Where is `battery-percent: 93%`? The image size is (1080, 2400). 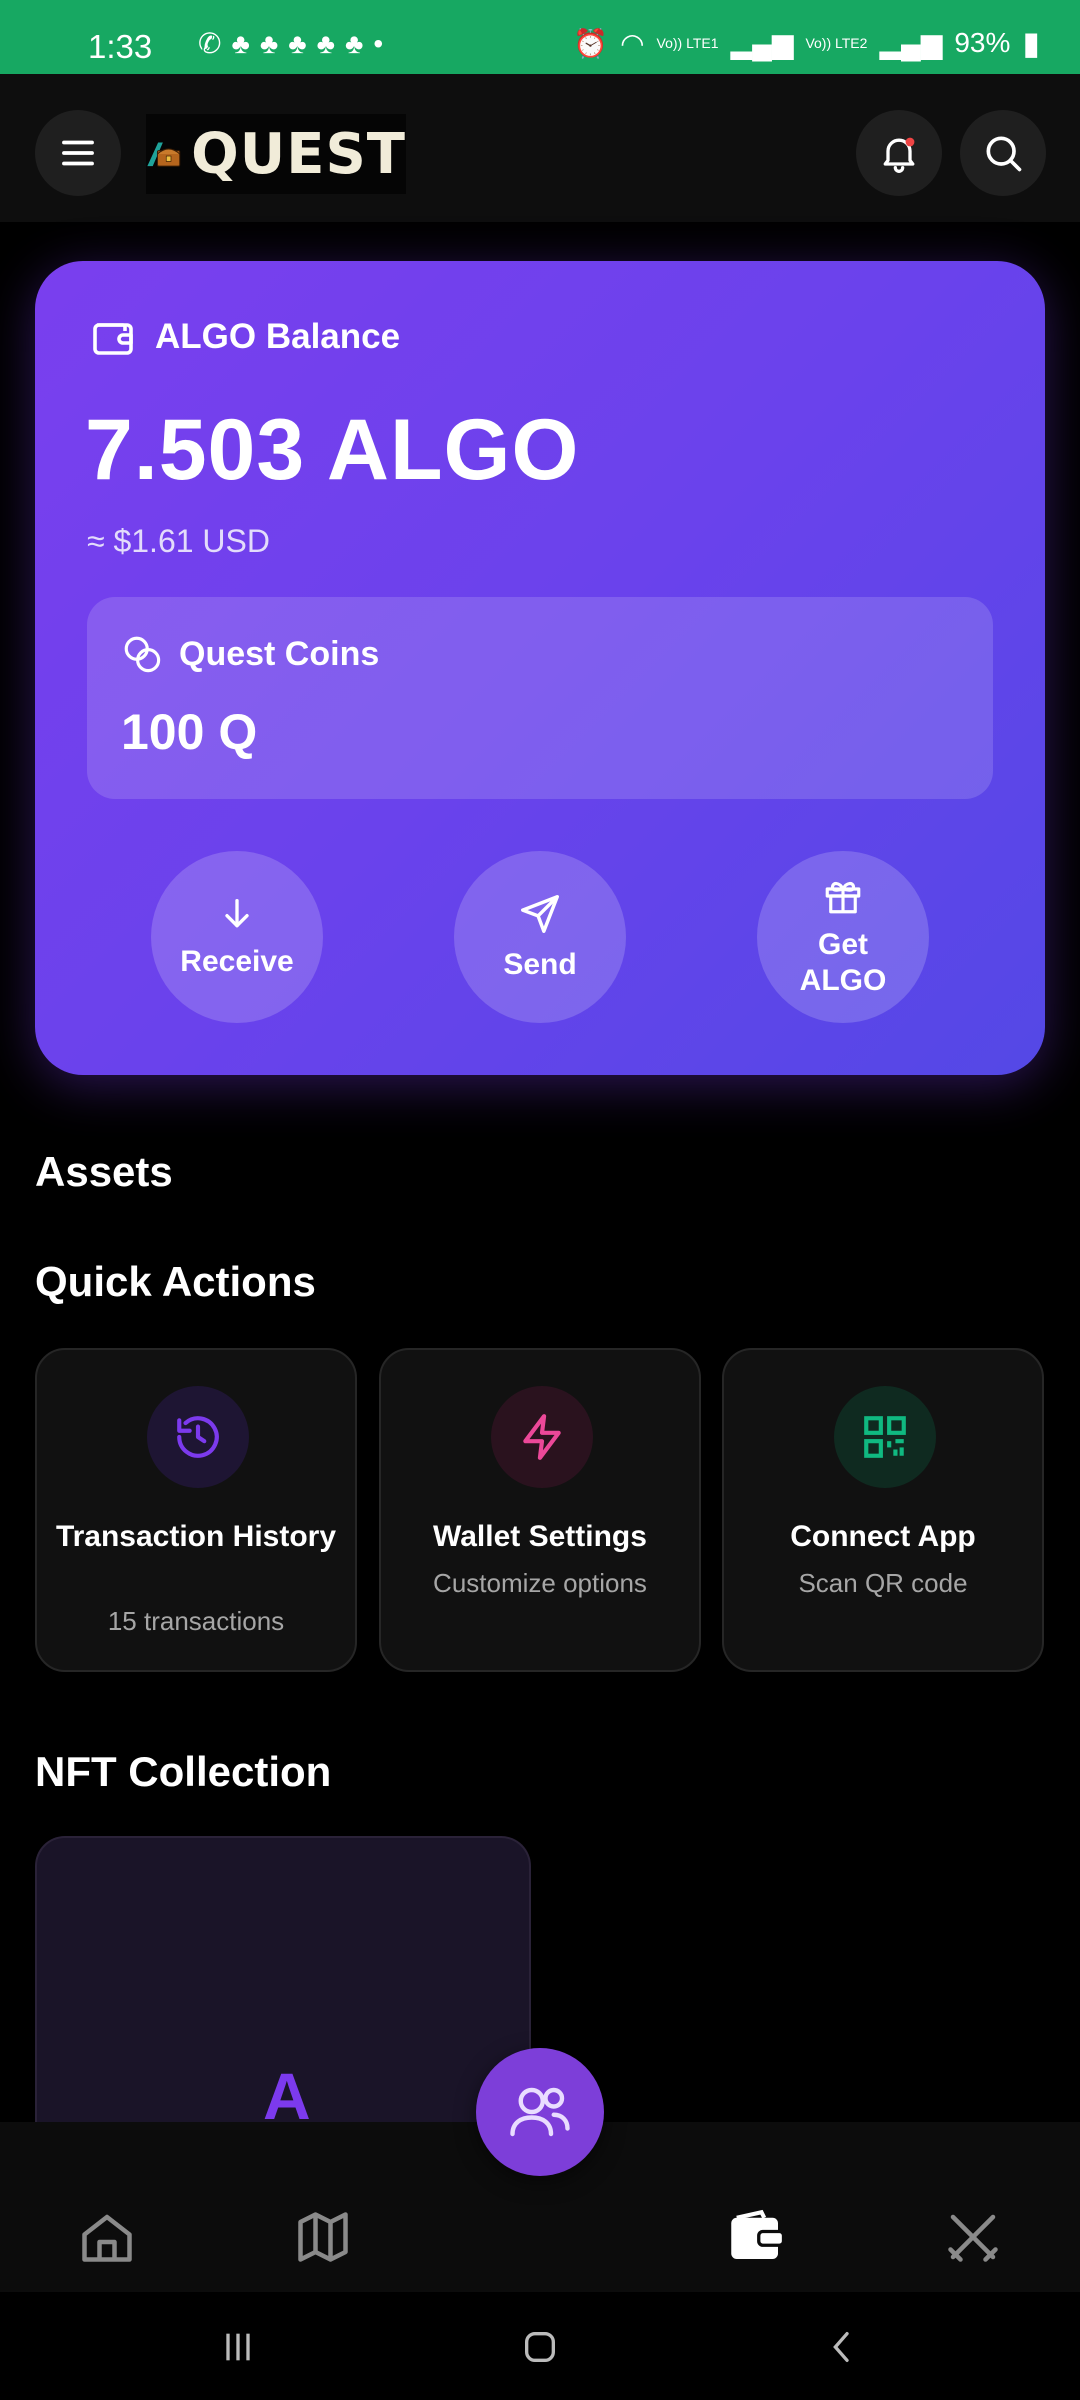
battery-percent: 93% is located at coordinates (982, 42).